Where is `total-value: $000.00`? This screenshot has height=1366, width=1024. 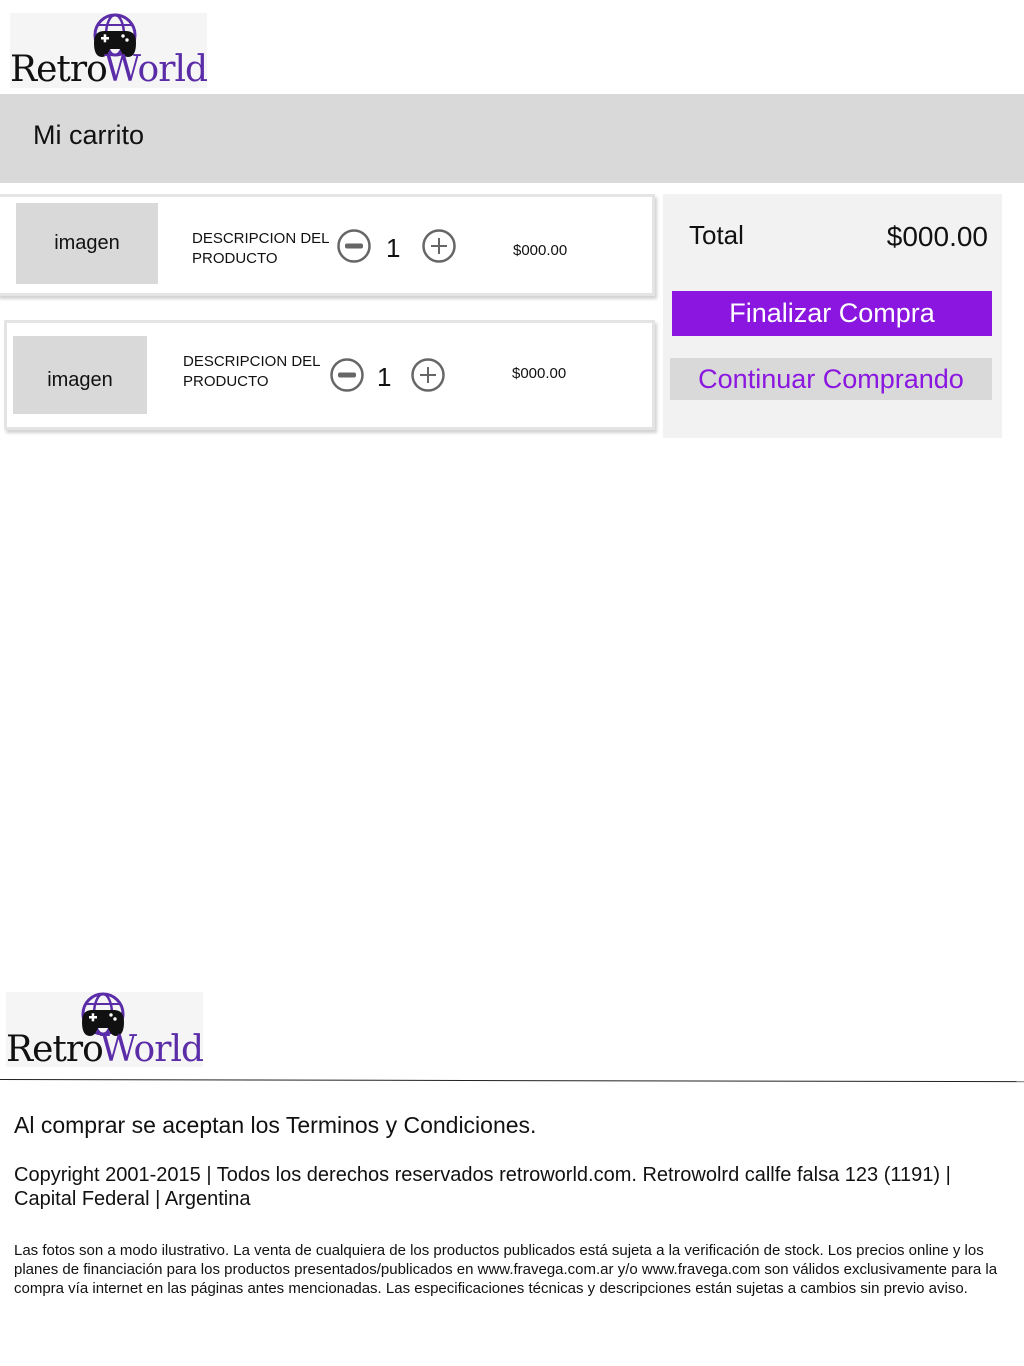
total-value: $000.00 is located at coordinates (937, 236).